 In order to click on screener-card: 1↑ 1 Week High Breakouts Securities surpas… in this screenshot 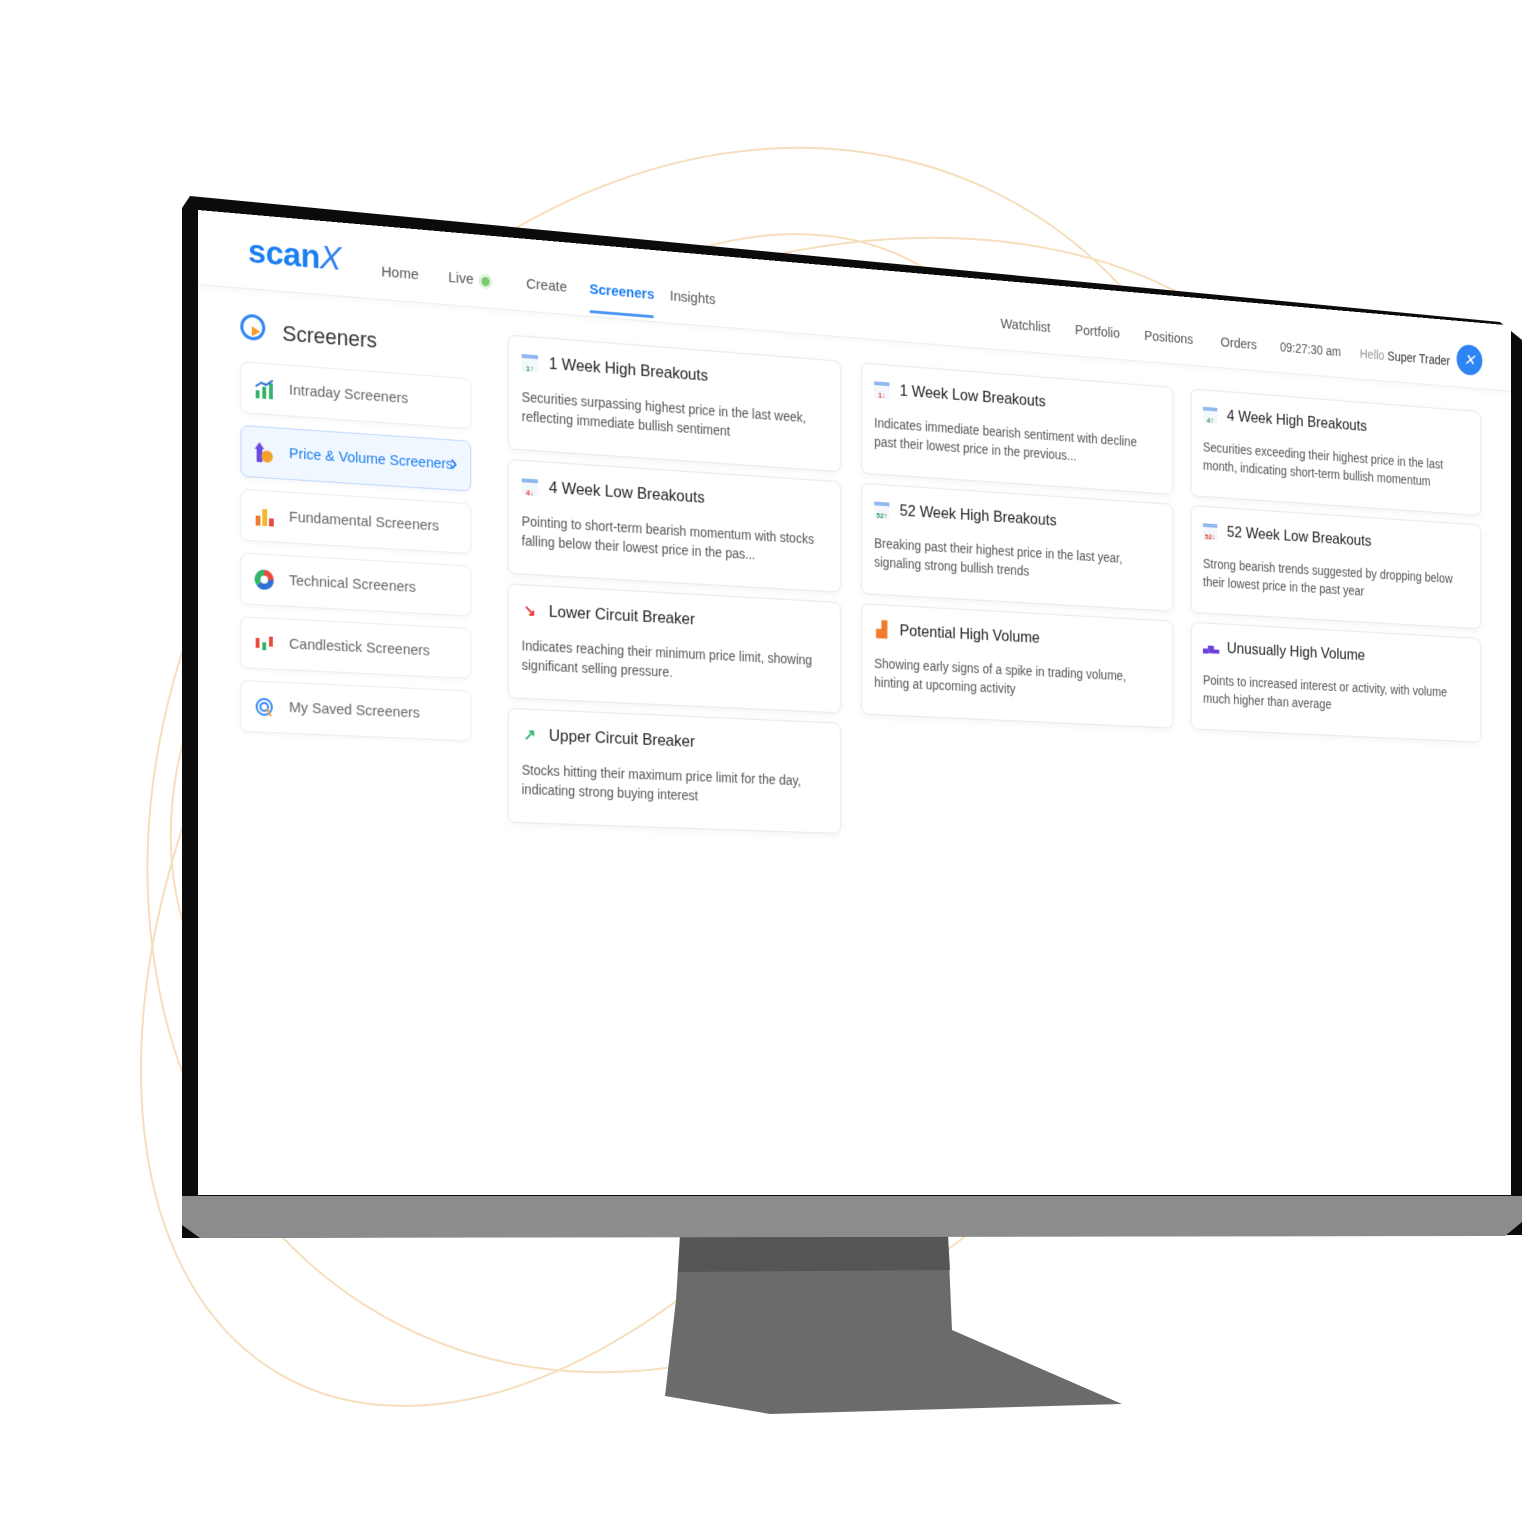, I will do `click(674, 403)`.